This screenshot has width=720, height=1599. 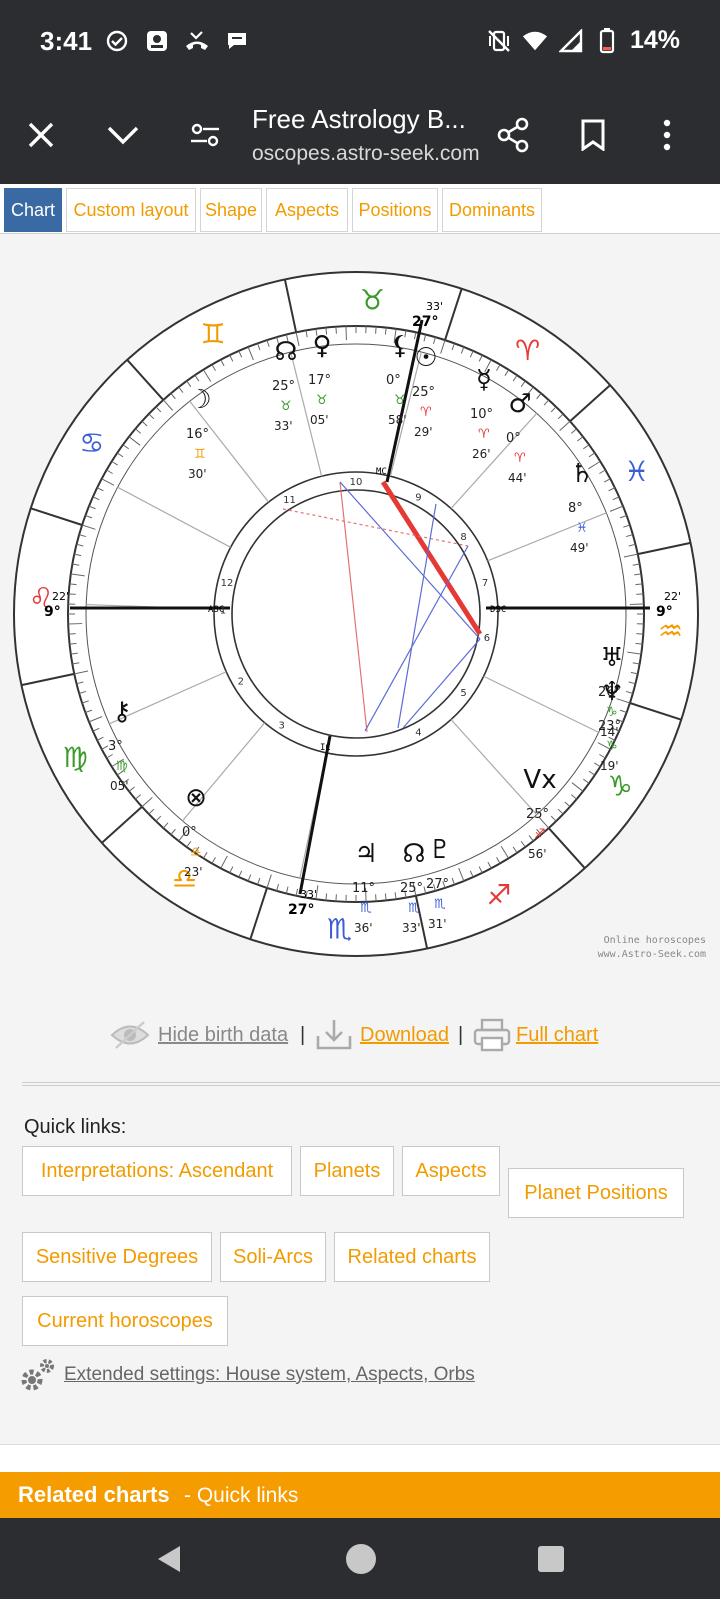 I want to click on minimize-button, so click(x=123, y=135).